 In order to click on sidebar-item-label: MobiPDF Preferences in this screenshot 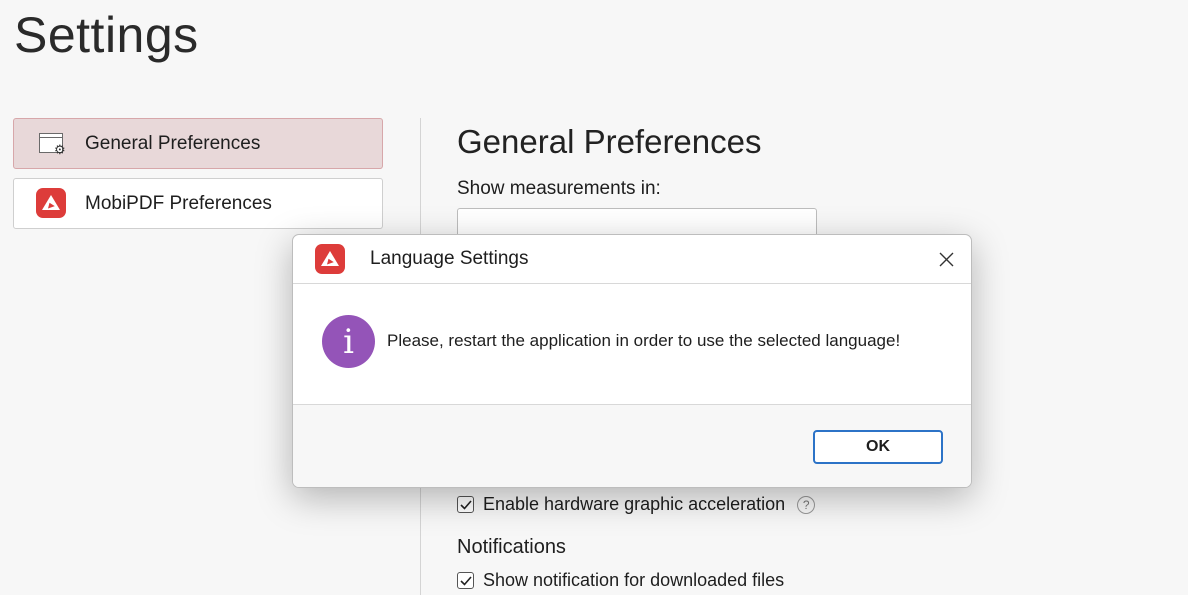, I will do `click(178, 203)`.